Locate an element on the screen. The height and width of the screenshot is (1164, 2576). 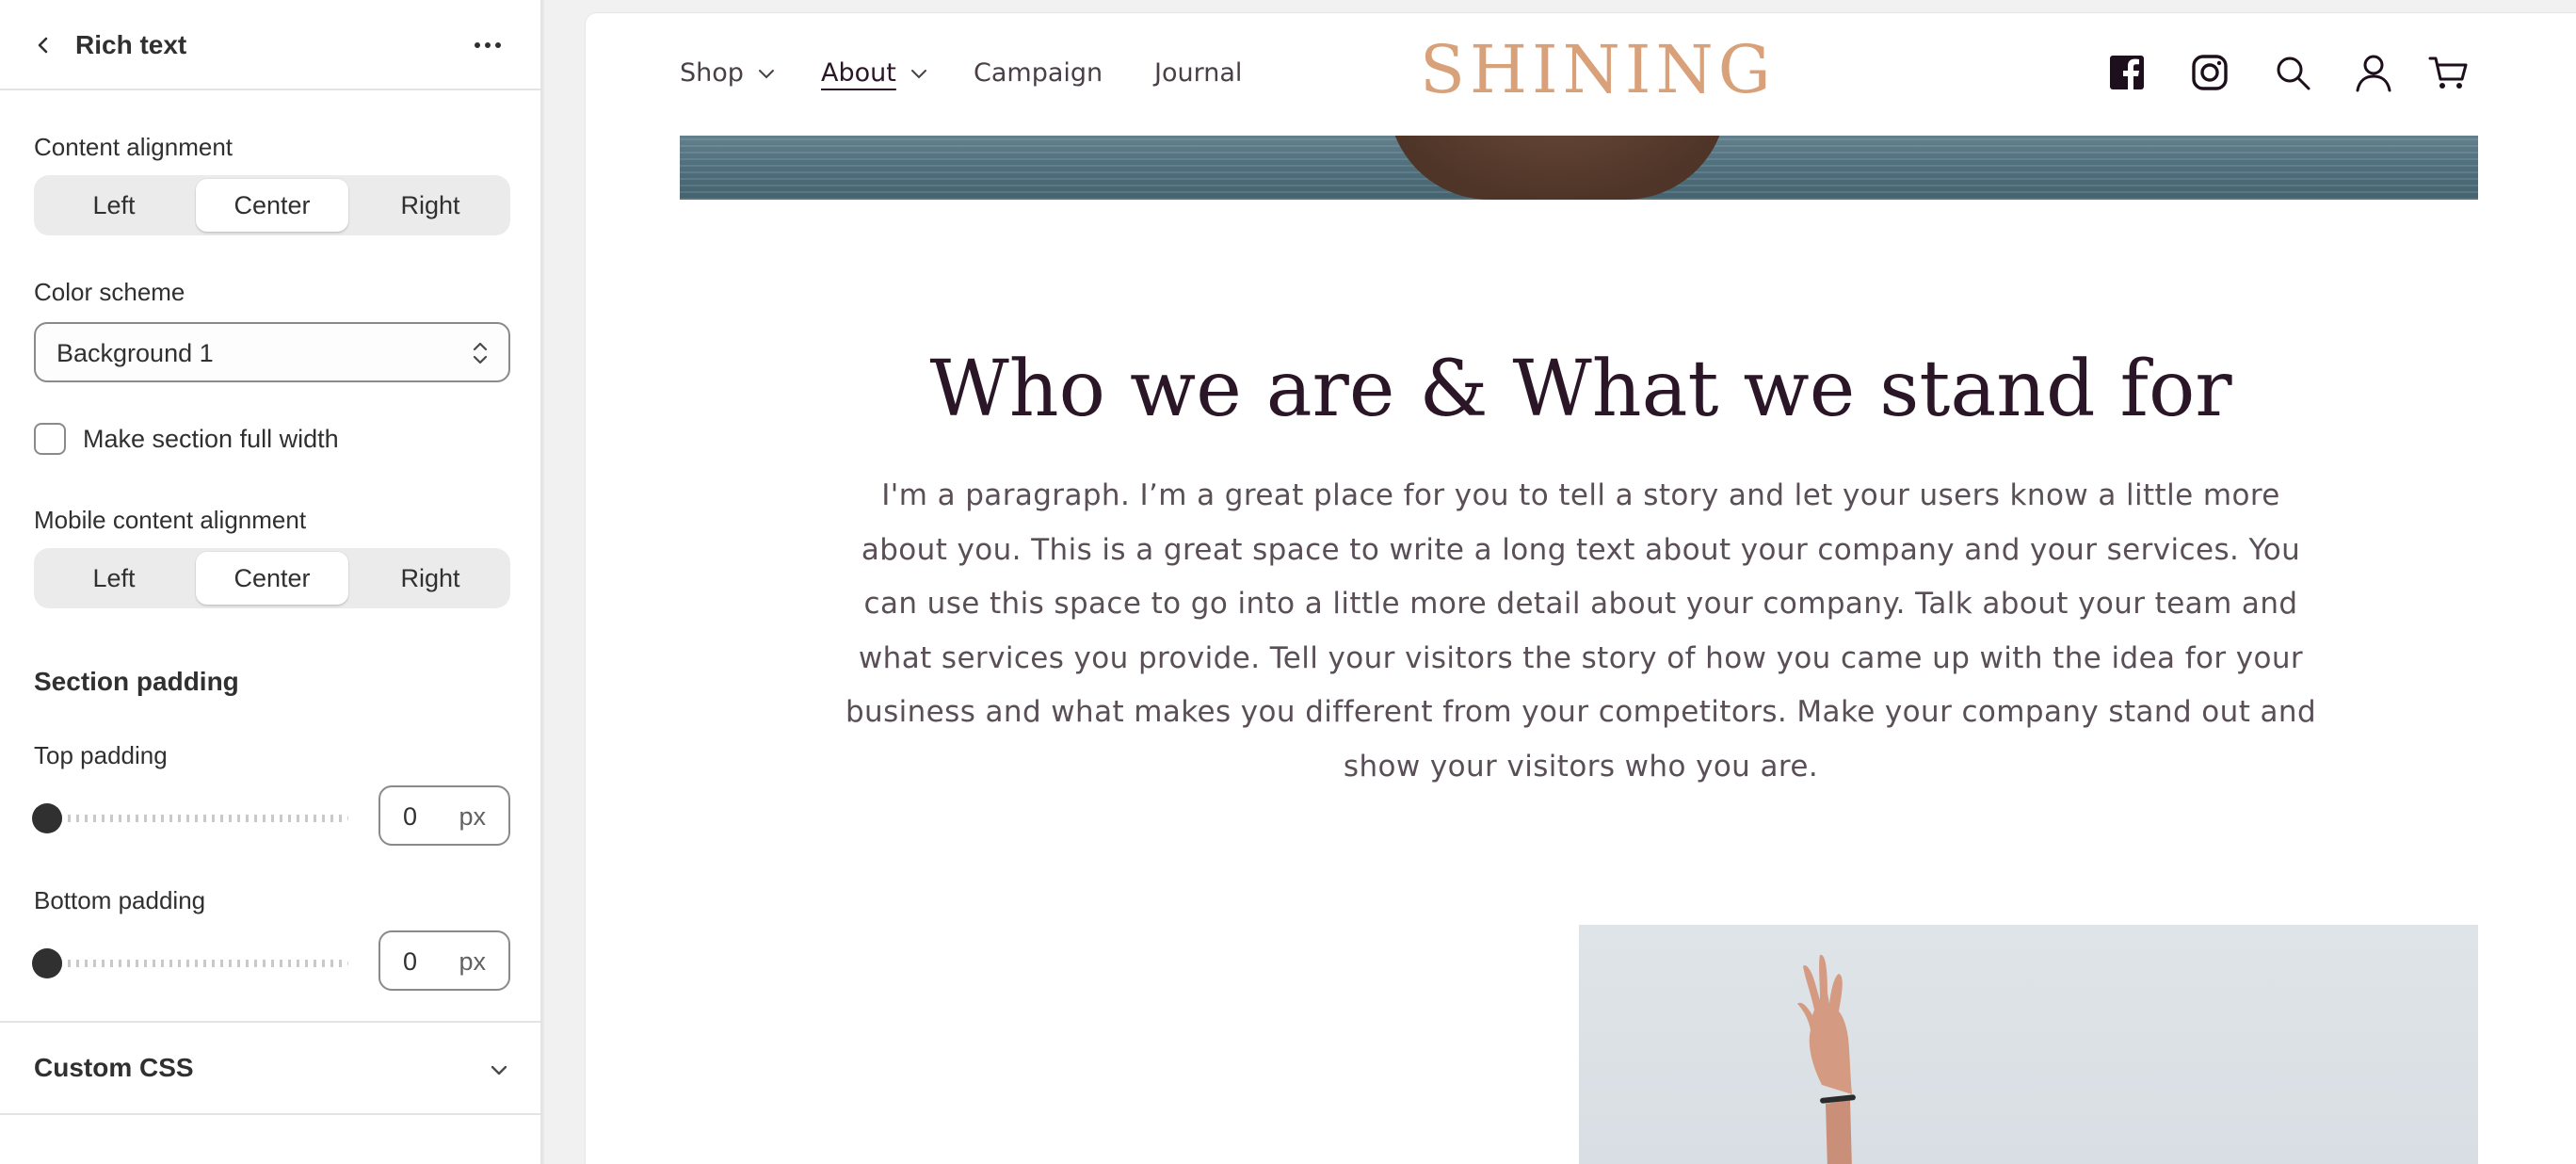
instagram-icon is located at coordinates (2209, 72).